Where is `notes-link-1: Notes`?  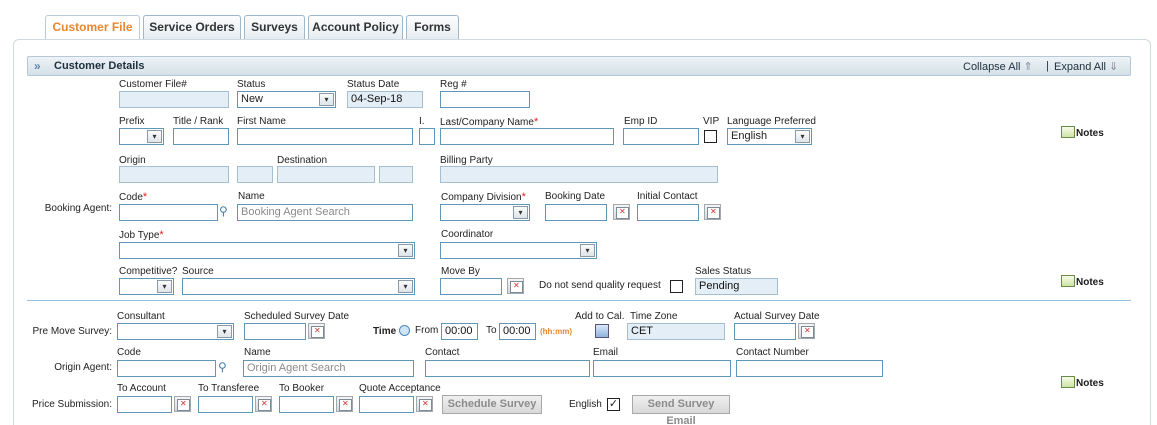 notes-link-1: Notes is located at coordinates (1082, 132).